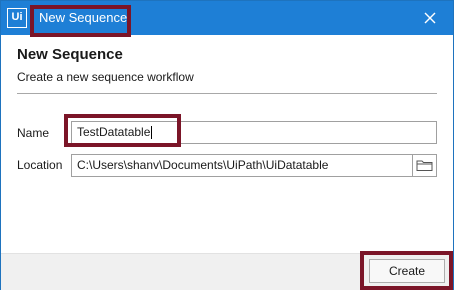 The height and width of the screenshot is (290, 454). Describe the element at coordinates (40, 165) in the screenshot. I see `location-label: Location` at that location.